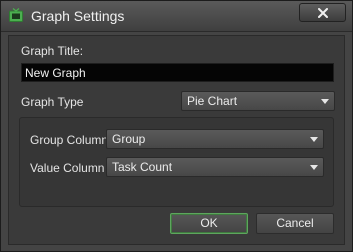 Image resolution: width=353 pixels, height=252 pixels. Describe the element at coordinates (215, 167) in the screenshot. I see `value-column-select: Task Count` at that location.